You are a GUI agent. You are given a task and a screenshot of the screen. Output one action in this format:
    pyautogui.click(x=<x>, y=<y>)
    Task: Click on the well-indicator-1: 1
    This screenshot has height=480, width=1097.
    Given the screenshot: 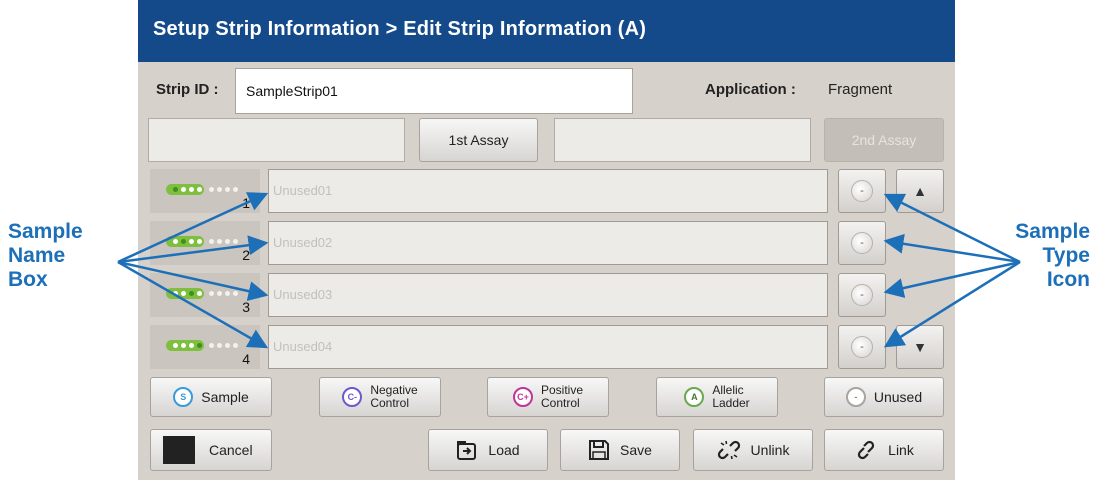 What is the action you would take?
    pyautogui.click(x=205, y=191)
    